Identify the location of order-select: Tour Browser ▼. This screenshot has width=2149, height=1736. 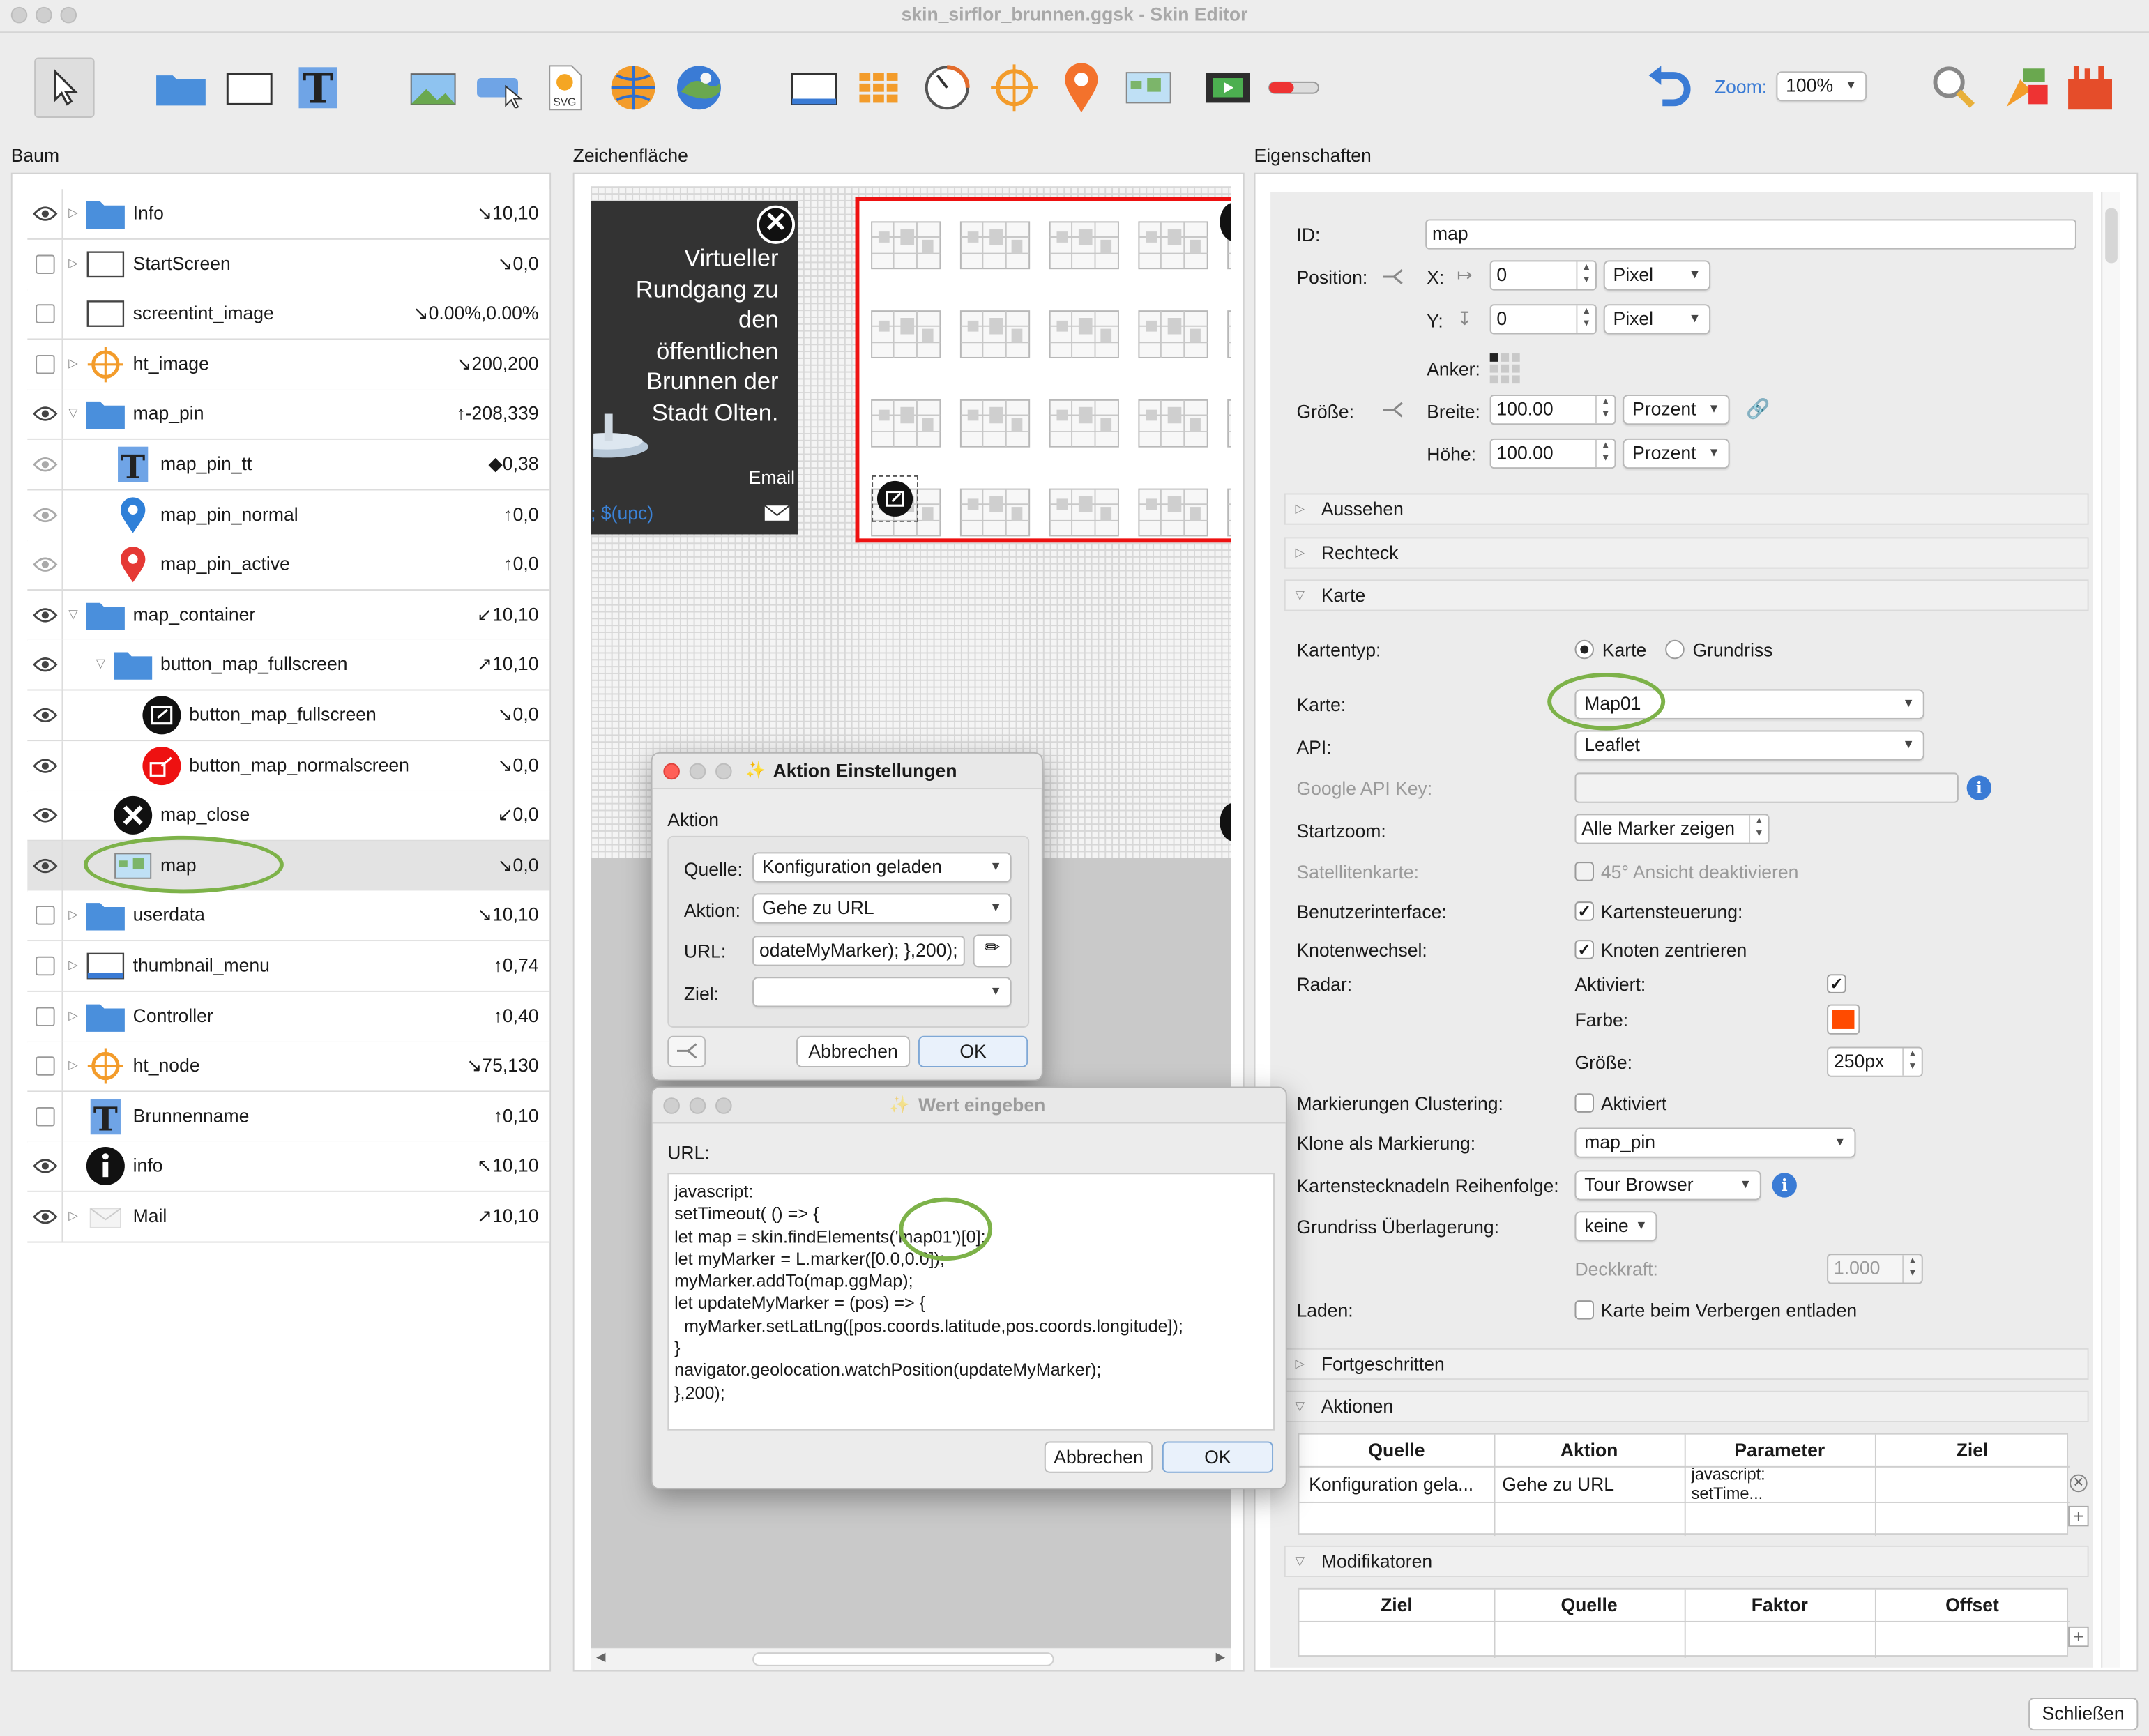
(1667, 1186).